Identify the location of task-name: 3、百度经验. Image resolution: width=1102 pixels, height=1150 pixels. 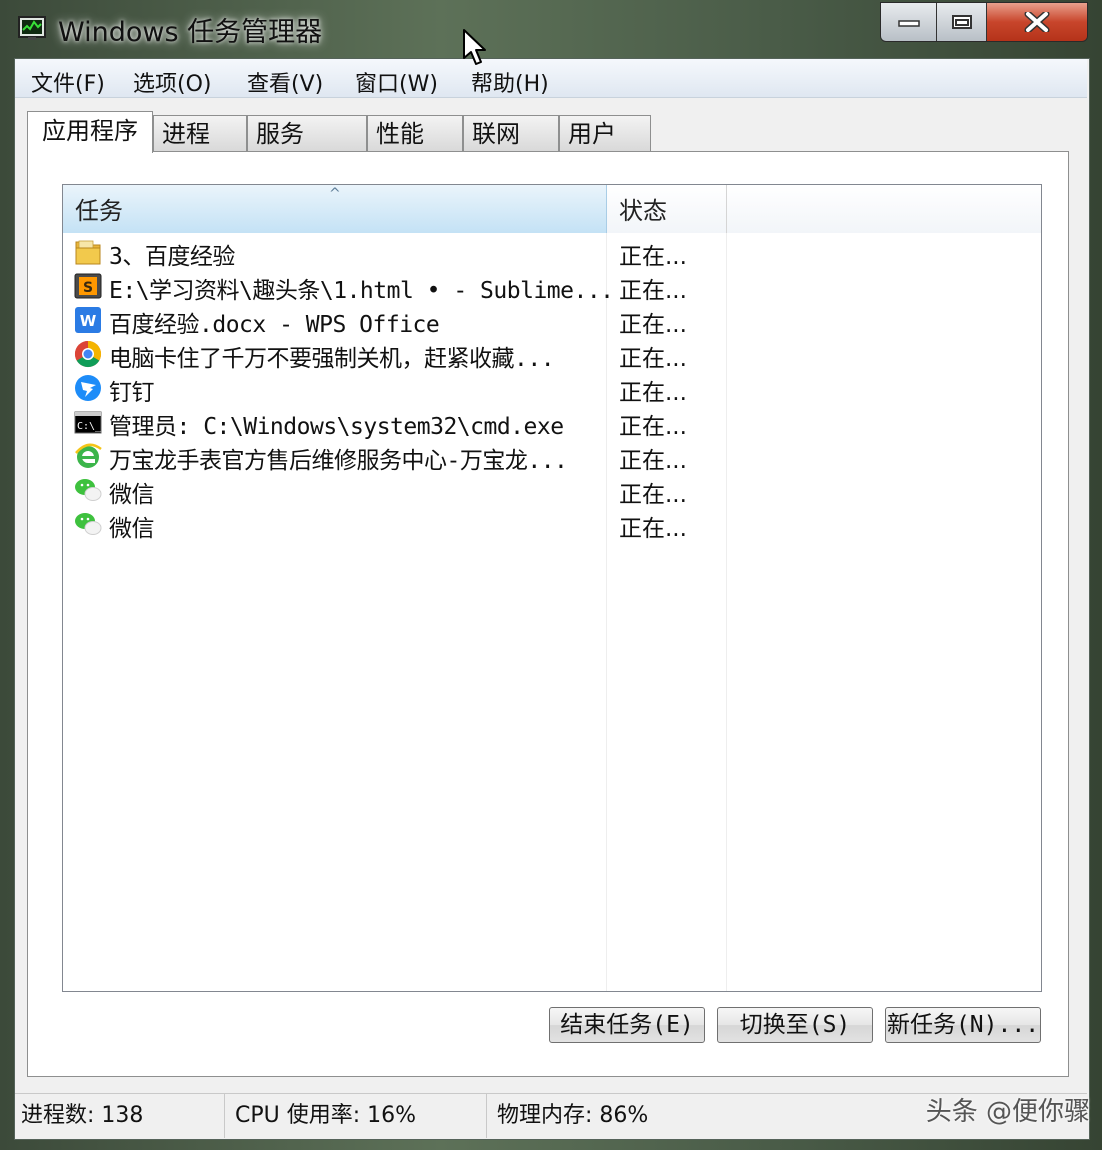
(172, 257).